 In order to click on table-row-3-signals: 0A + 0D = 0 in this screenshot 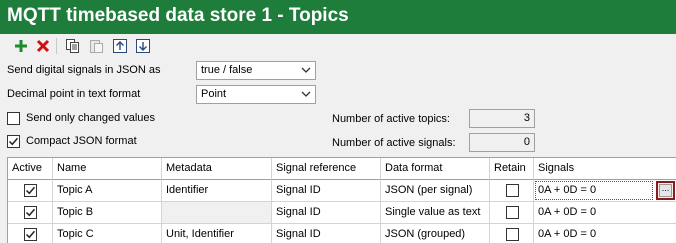, I will do `click(605, 233)`.